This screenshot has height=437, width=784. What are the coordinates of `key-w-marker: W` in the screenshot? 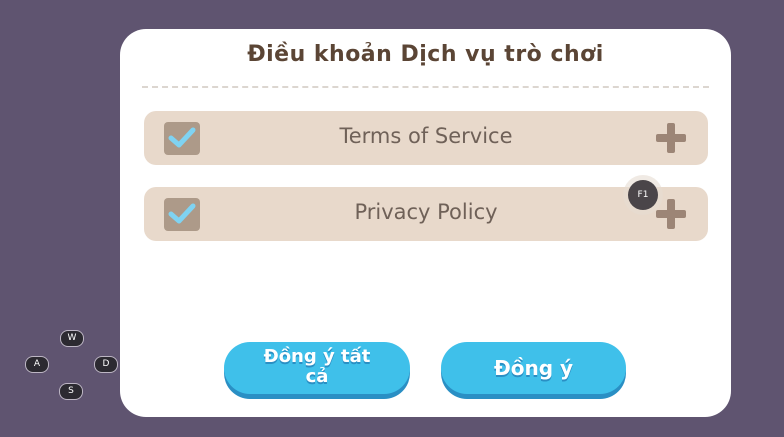 It's located at (72, 338).